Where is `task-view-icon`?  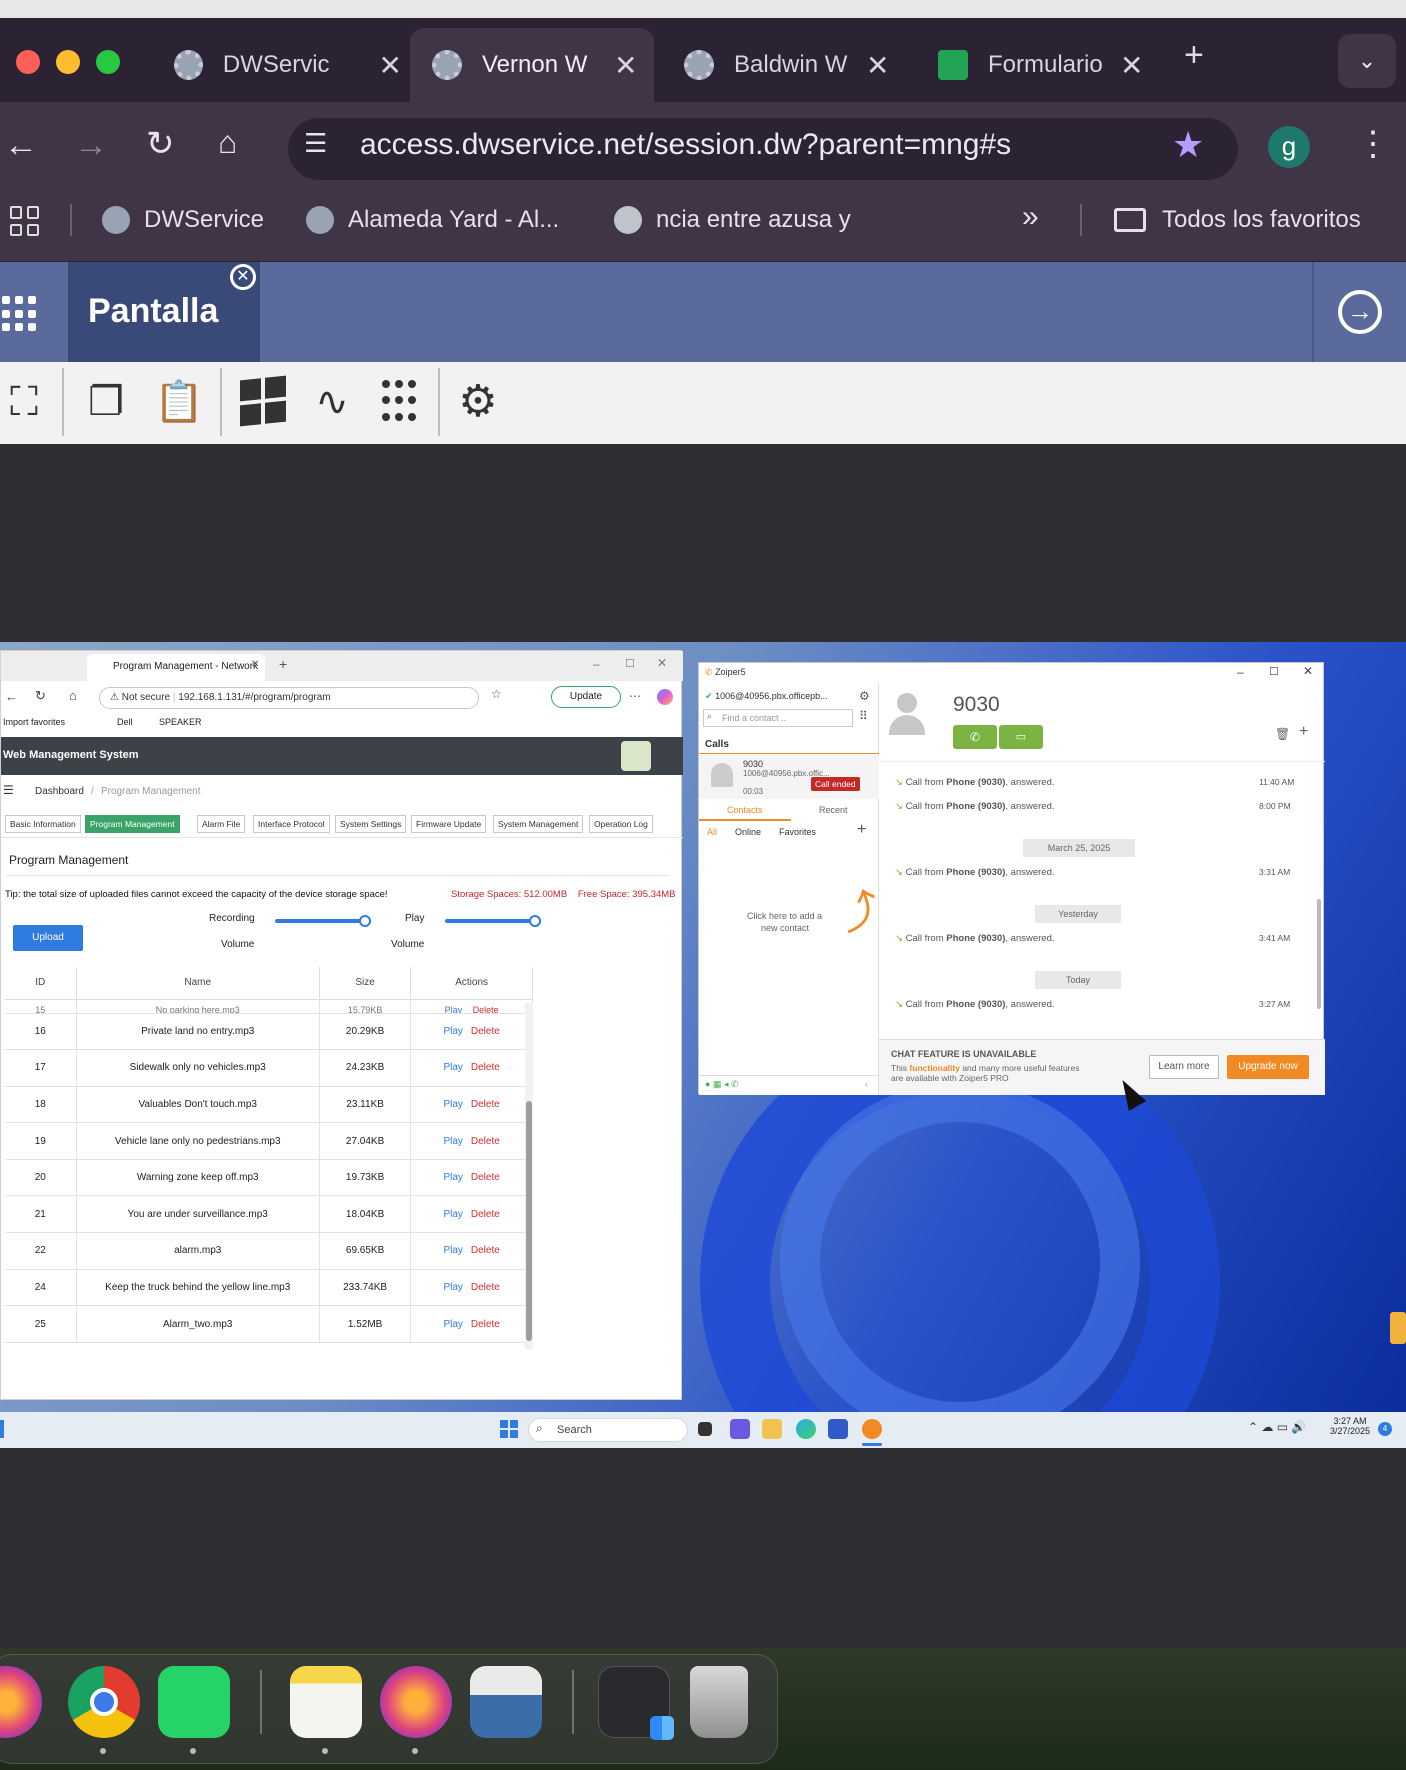
task-view-icon is located at coordinates (705, 1429).